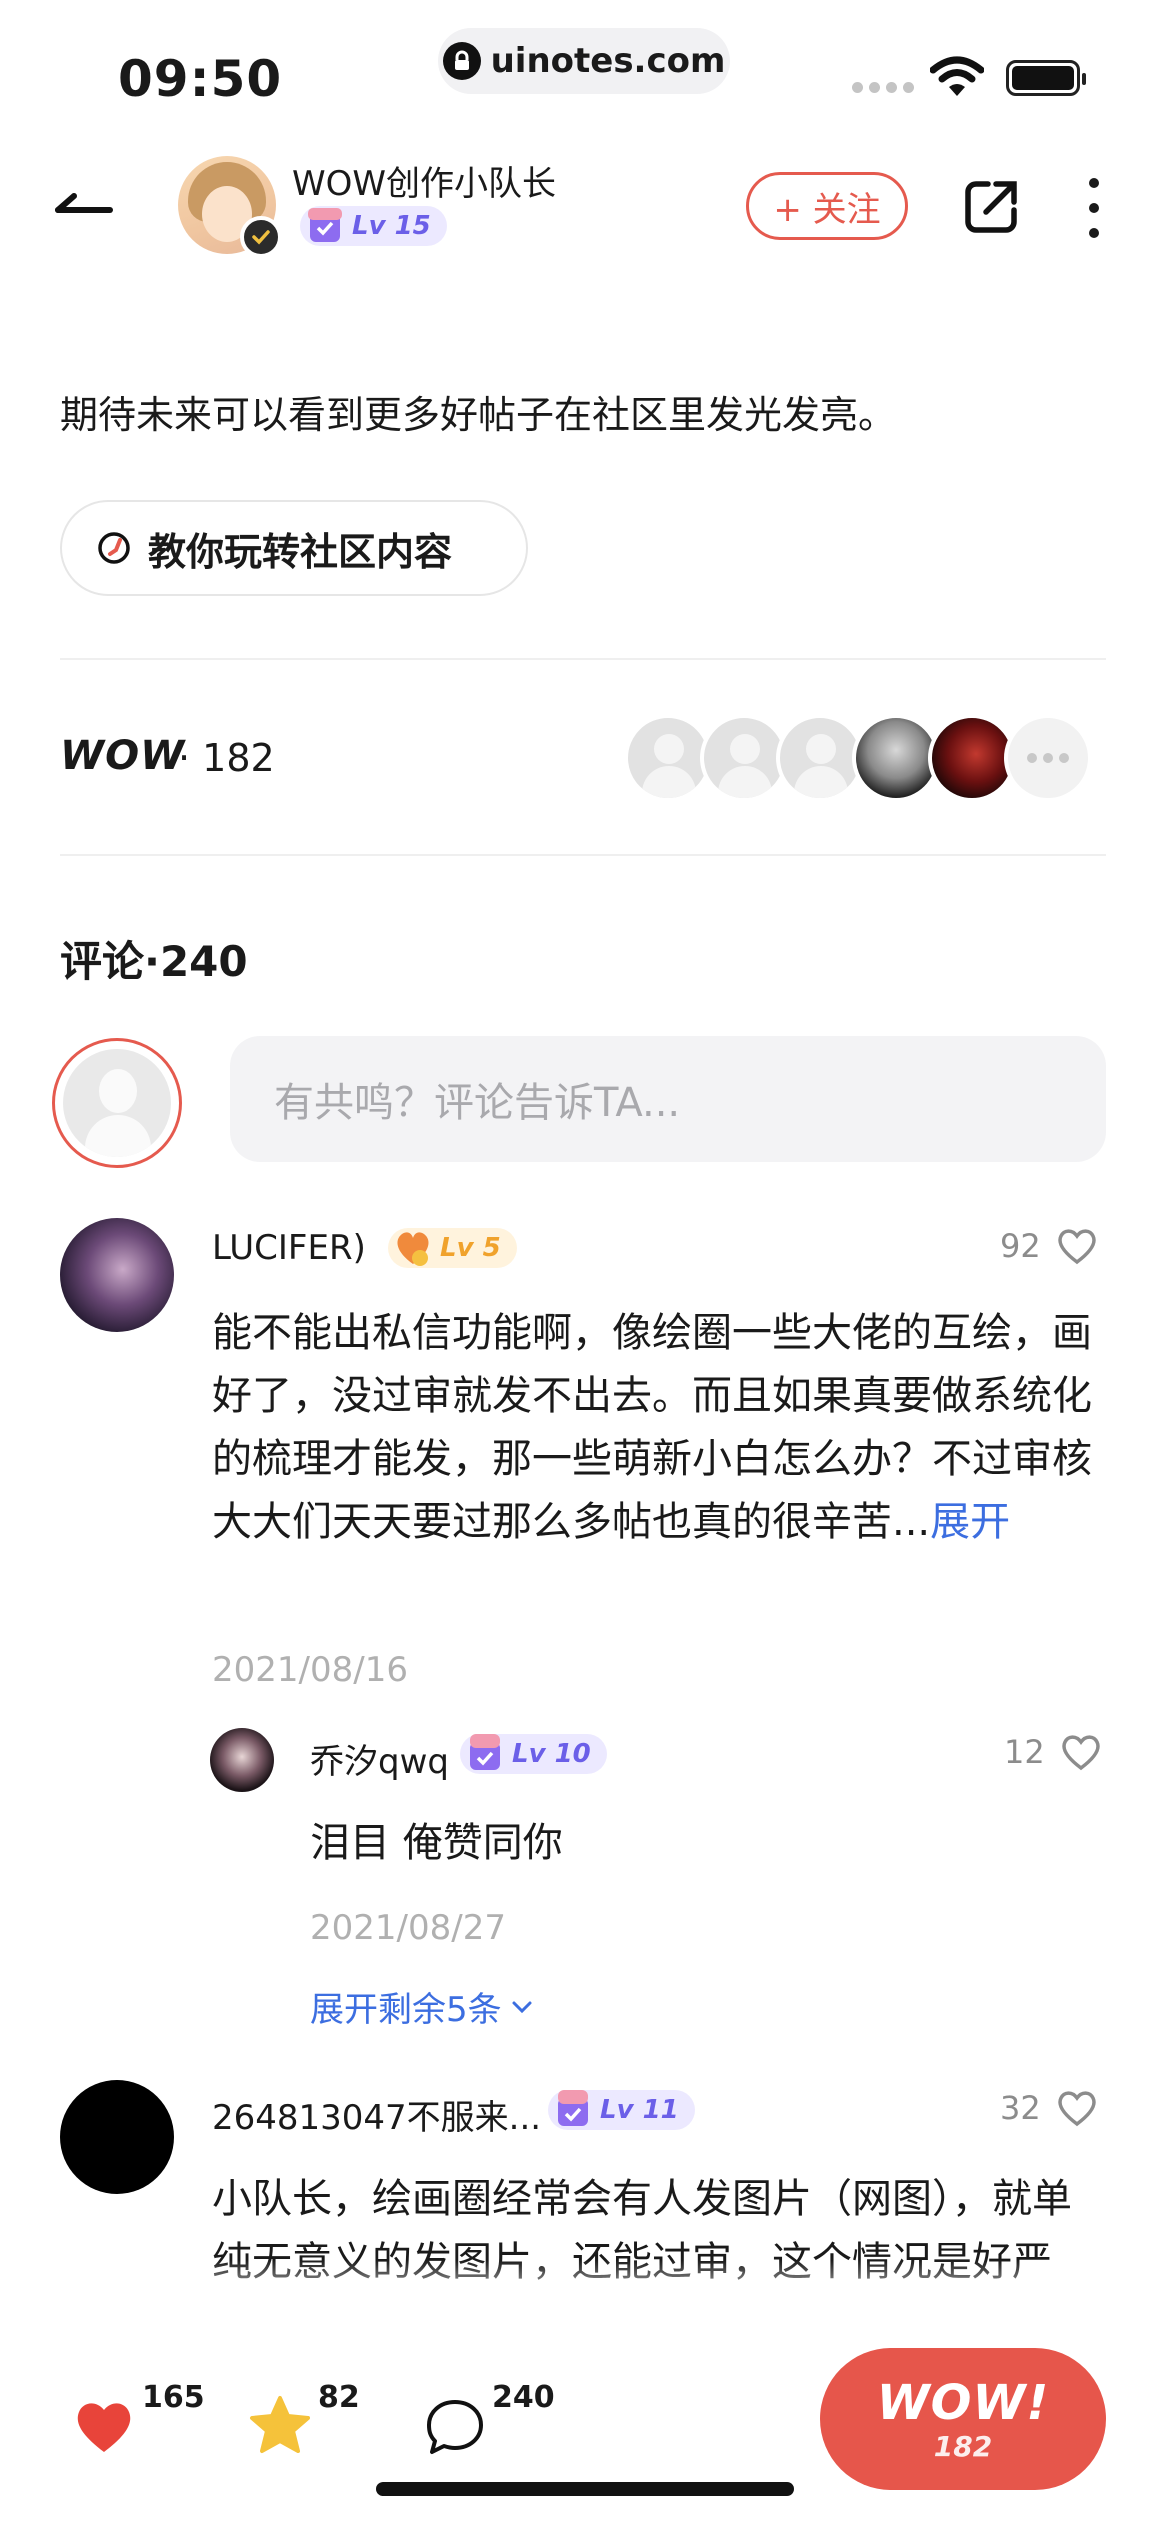 The image size is (1170, 2532). What do you see at coordinates (230, 207) in the screenshot?
I see `author-avatar` at bounding box center [230, 207].